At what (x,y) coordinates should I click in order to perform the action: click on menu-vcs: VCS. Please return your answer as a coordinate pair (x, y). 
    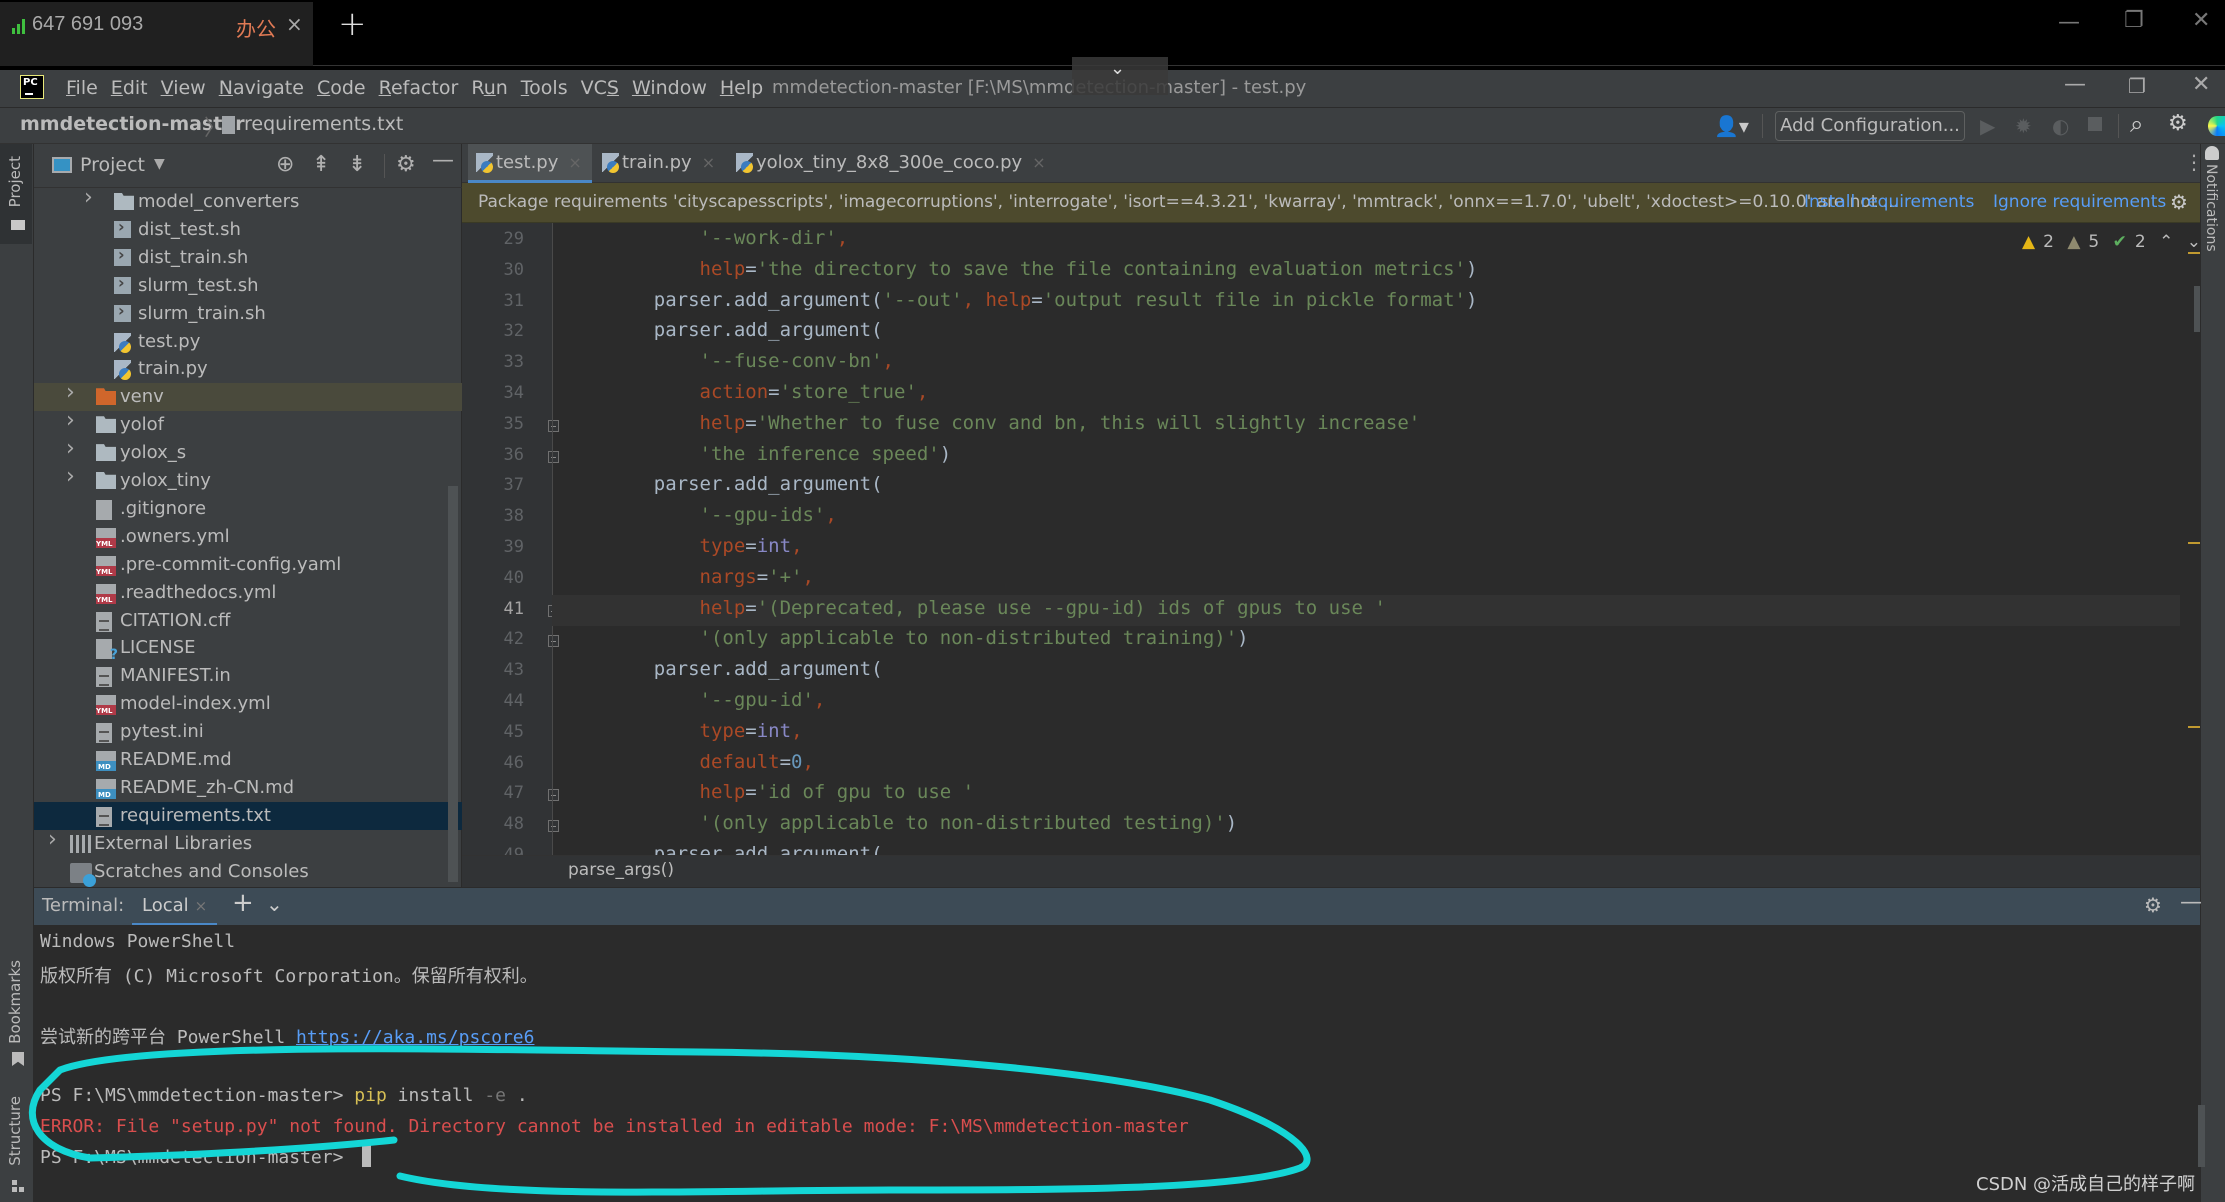
    Looking at the image, I should click on (600, 88).